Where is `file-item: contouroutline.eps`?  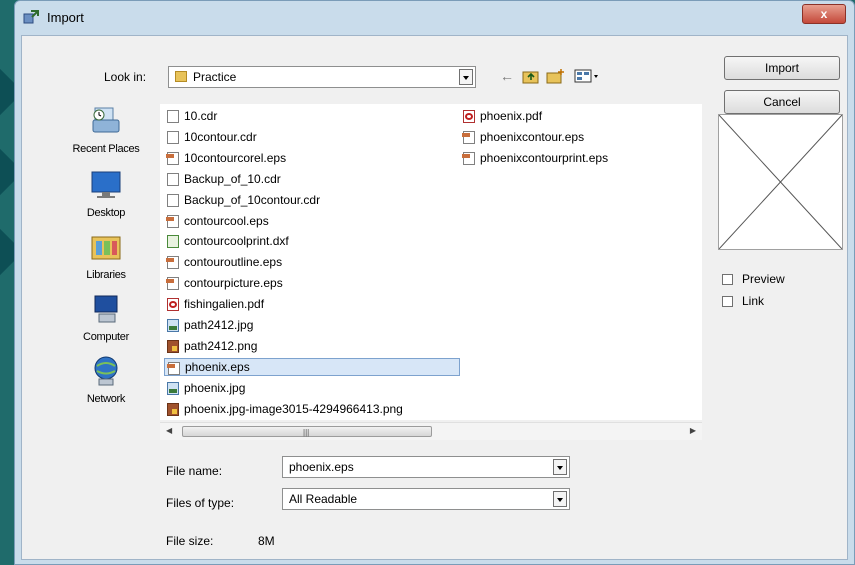
file-item: contouroutline.eps is located at coordinates (225, 262).